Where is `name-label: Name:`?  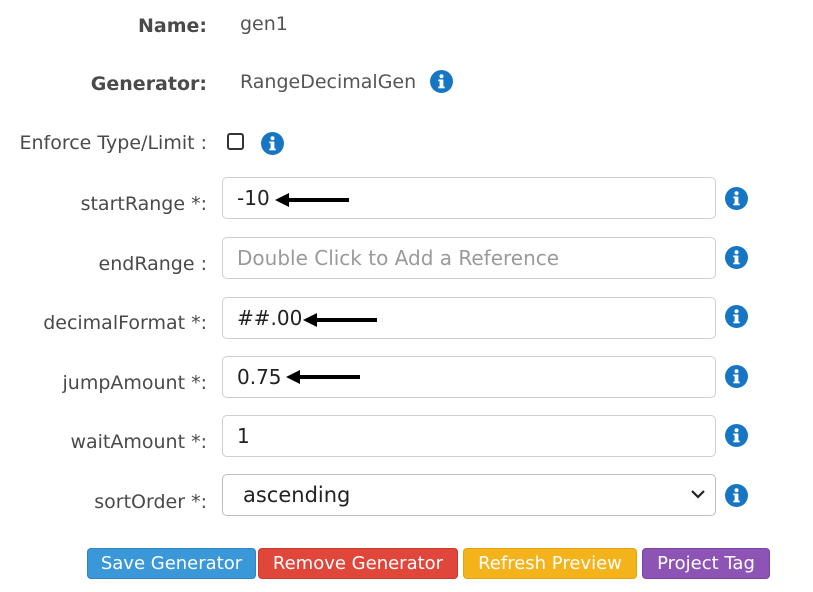 name-label: Name: is located at coordinates (172, 26).